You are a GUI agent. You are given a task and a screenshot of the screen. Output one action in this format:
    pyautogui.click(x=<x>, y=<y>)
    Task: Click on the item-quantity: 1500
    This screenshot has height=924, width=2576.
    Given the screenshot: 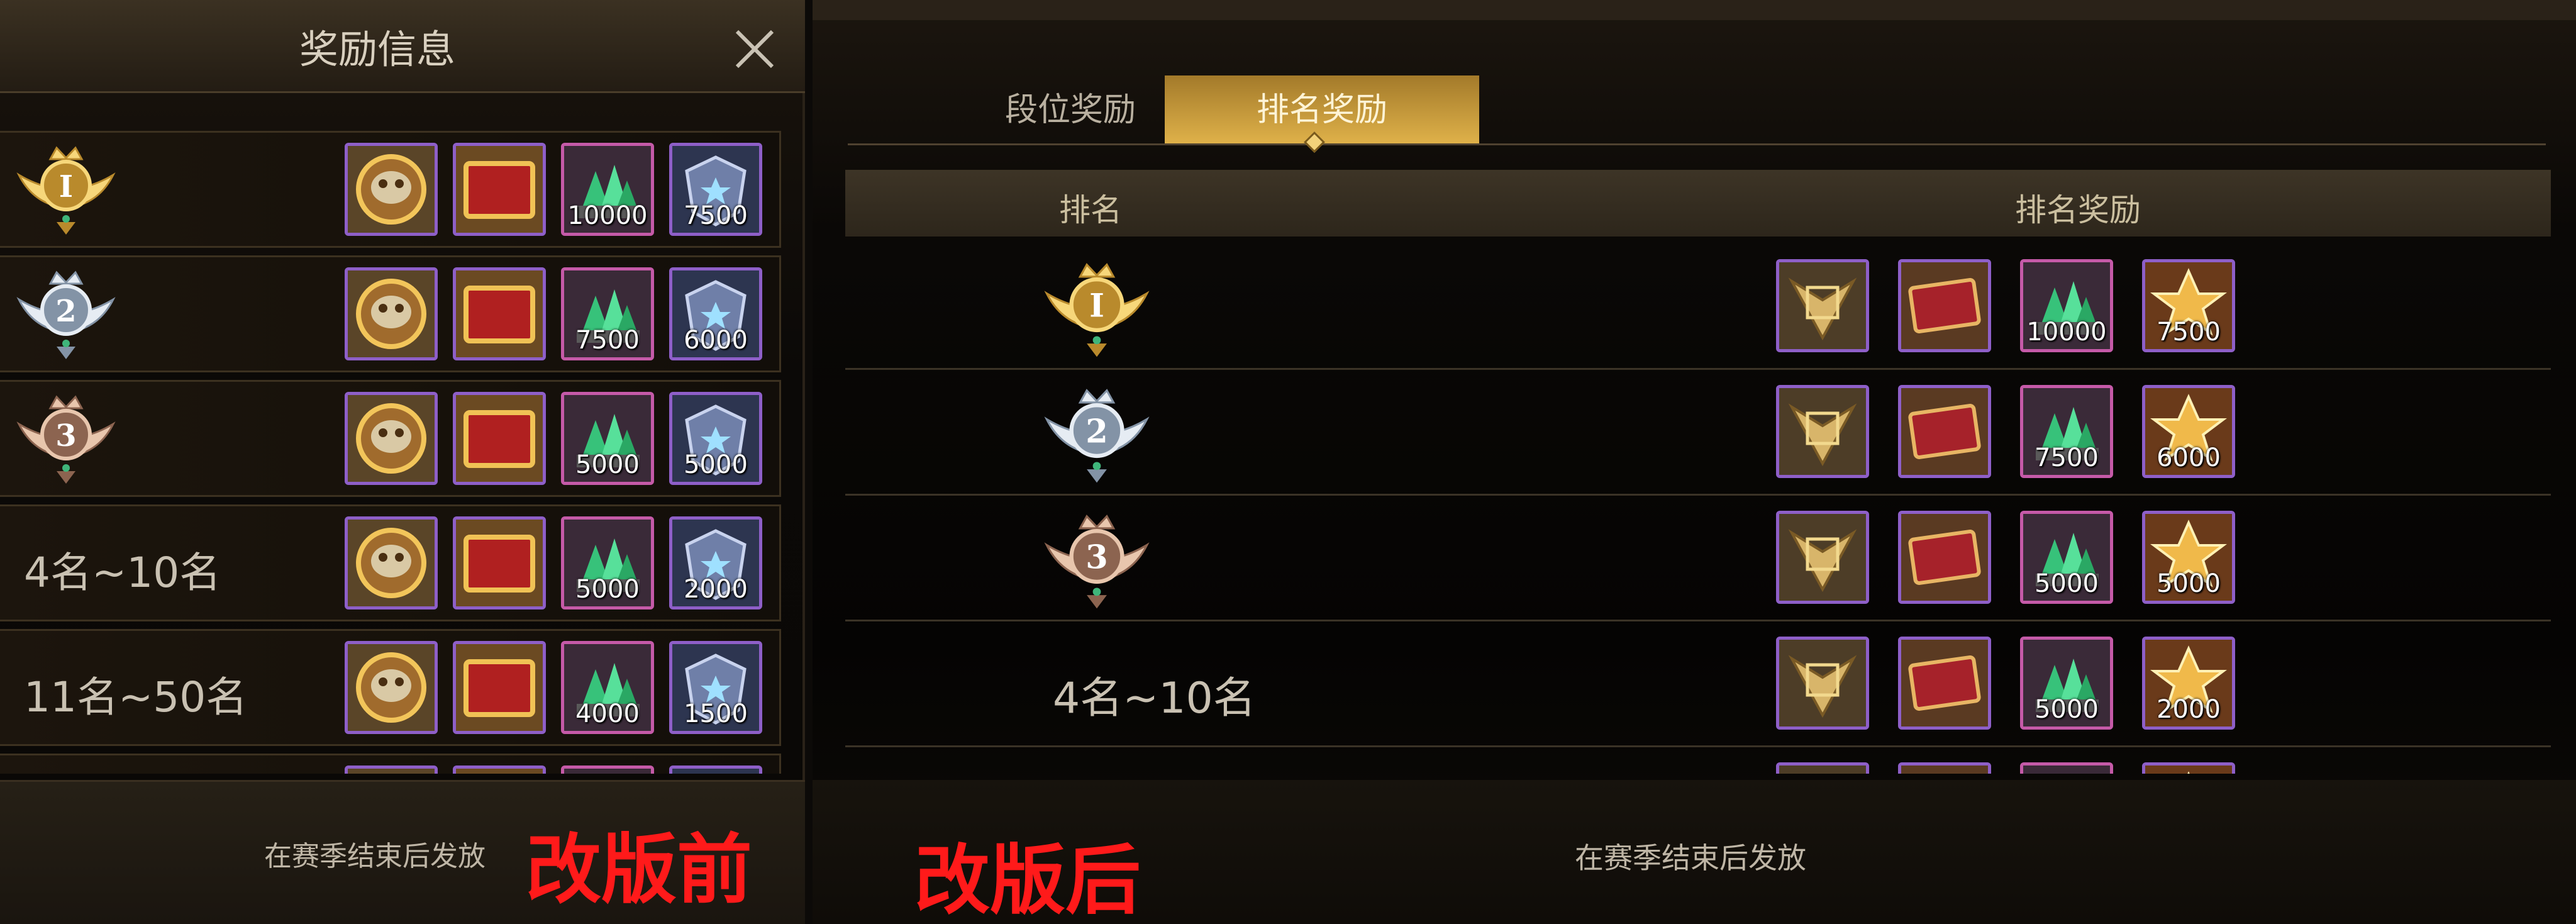 What is the action you would take?
    pyautogui.click(x=716, y=714)
    